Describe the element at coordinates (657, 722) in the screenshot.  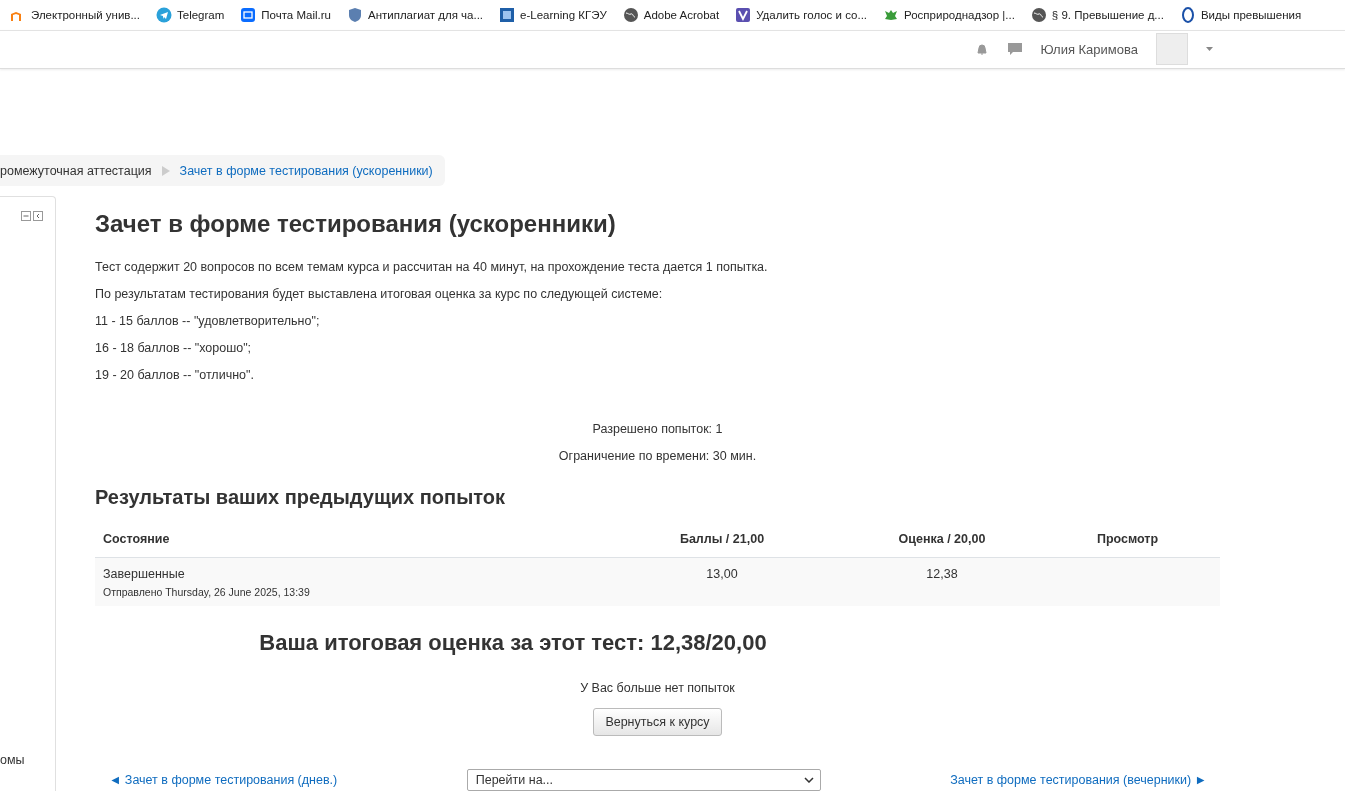
I see `back-to-course-button: Вернуться к курсу` at that location.